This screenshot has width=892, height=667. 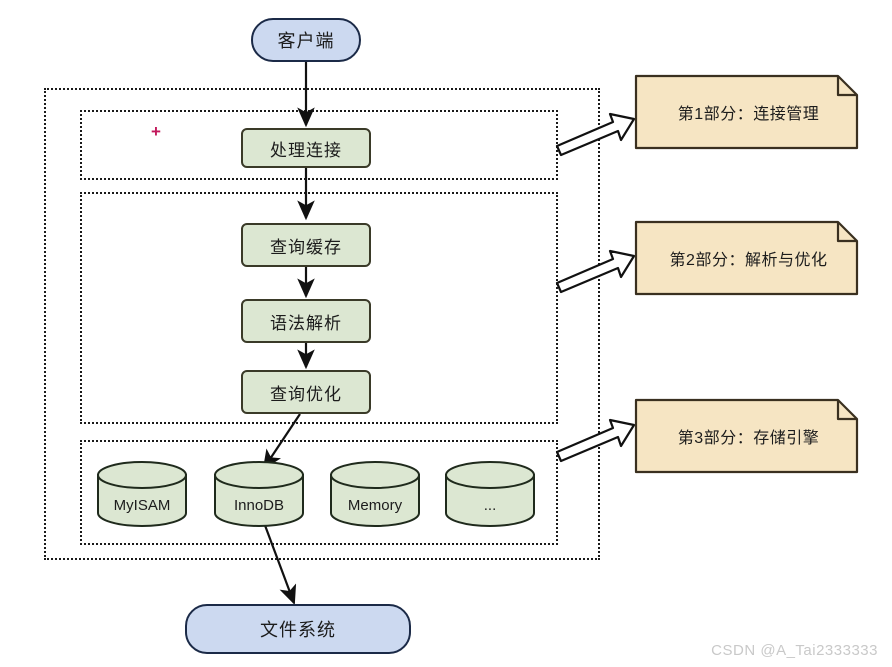 I want to click on note-part1: 第1部分：连接管理, so click(x=746, y=112).